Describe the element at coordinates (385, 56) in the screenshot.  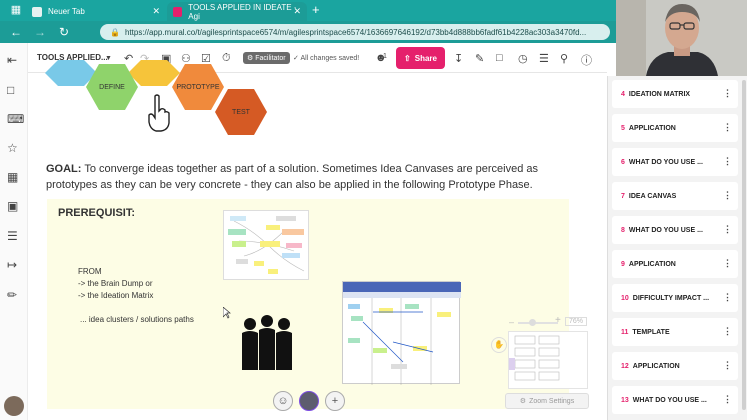
I see `participants-count: 1` at that location.